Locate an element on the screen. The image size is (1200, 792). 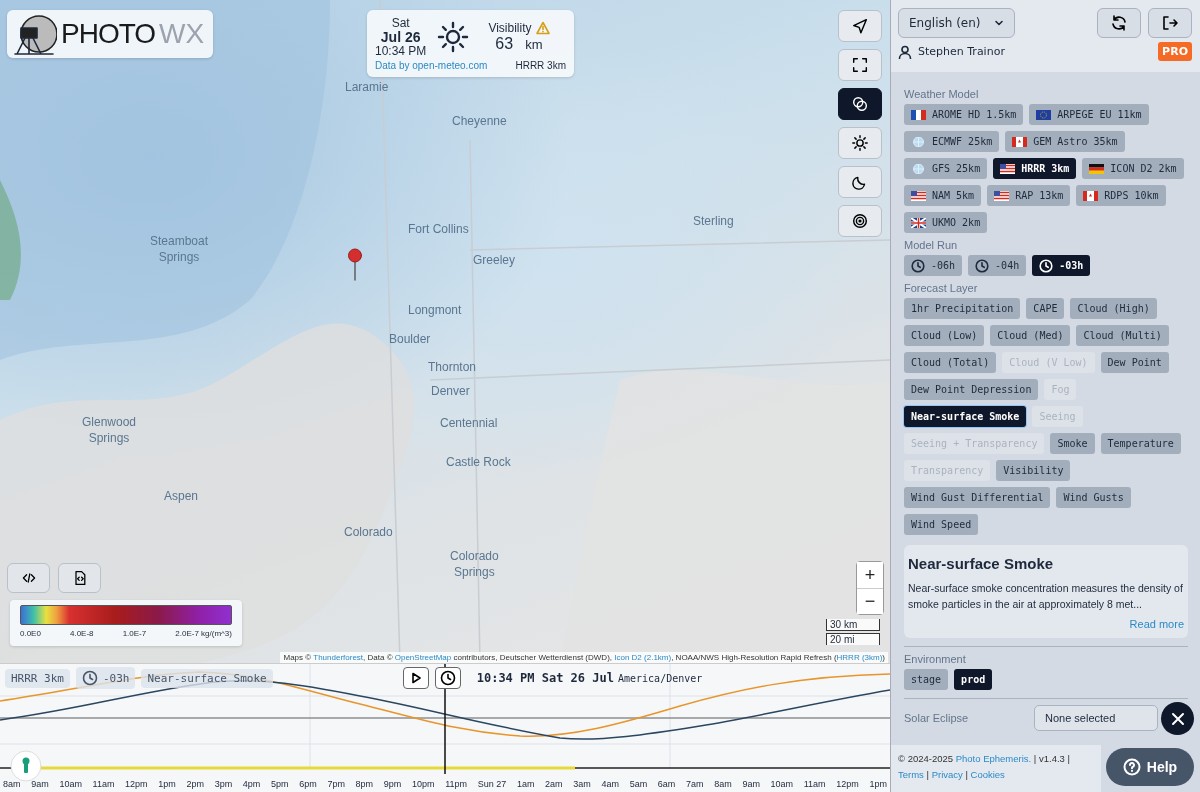
city-label: Colorado Springs is located at coordinates (474, 564).